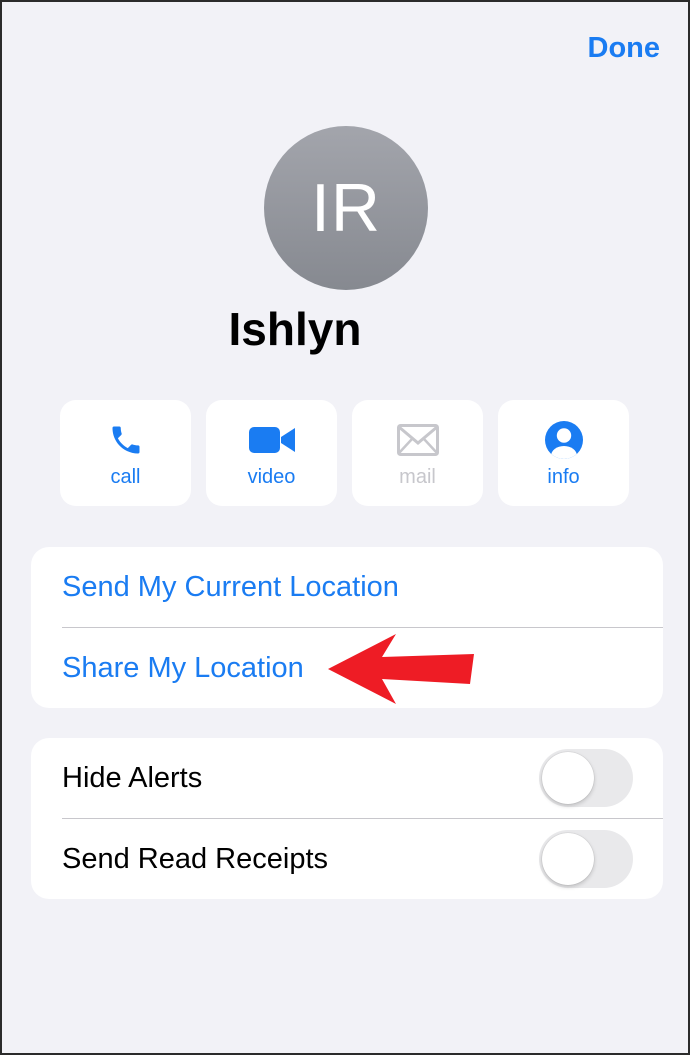 Image resolution: width=690 pixels, height=1055 pixels. I want to click on annotation-arrow-icon, so click(401, 669).